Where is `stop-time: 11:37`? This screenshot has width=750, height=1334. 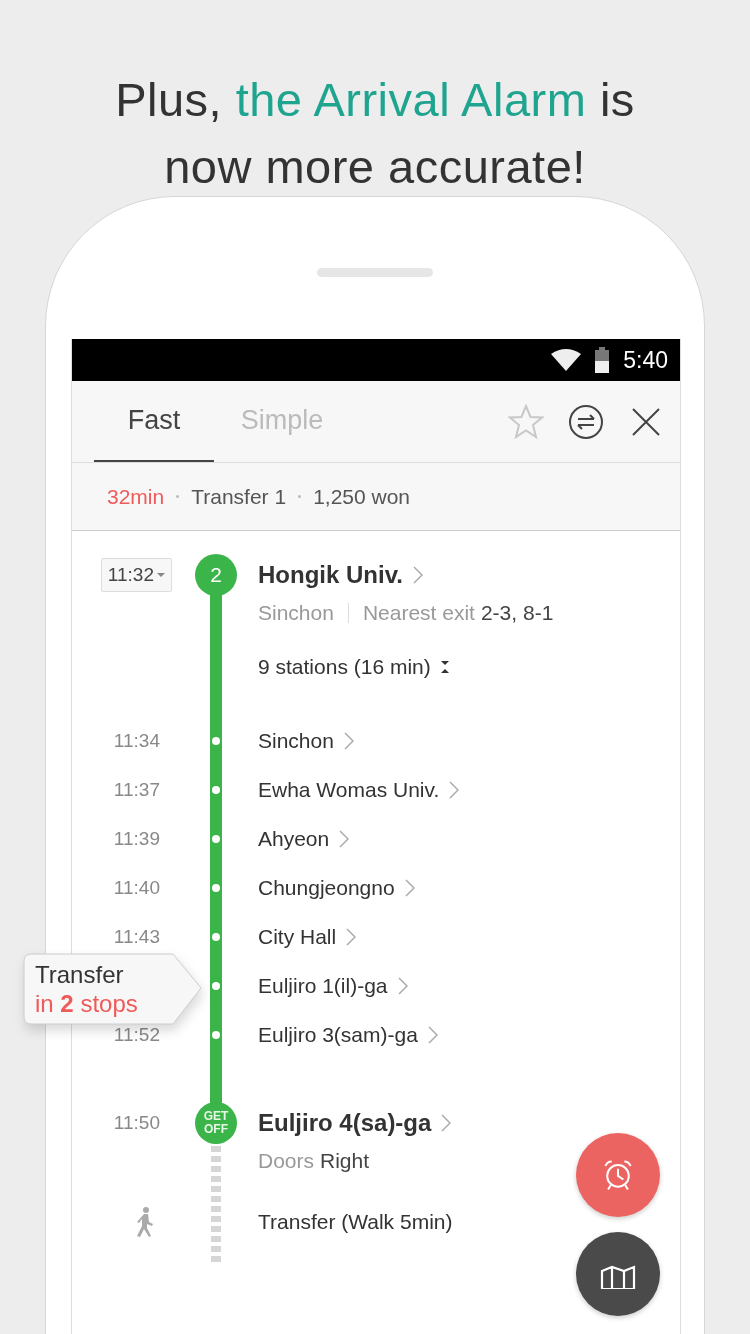 stop-time: 11:37 is located at coordinates (136, 789).